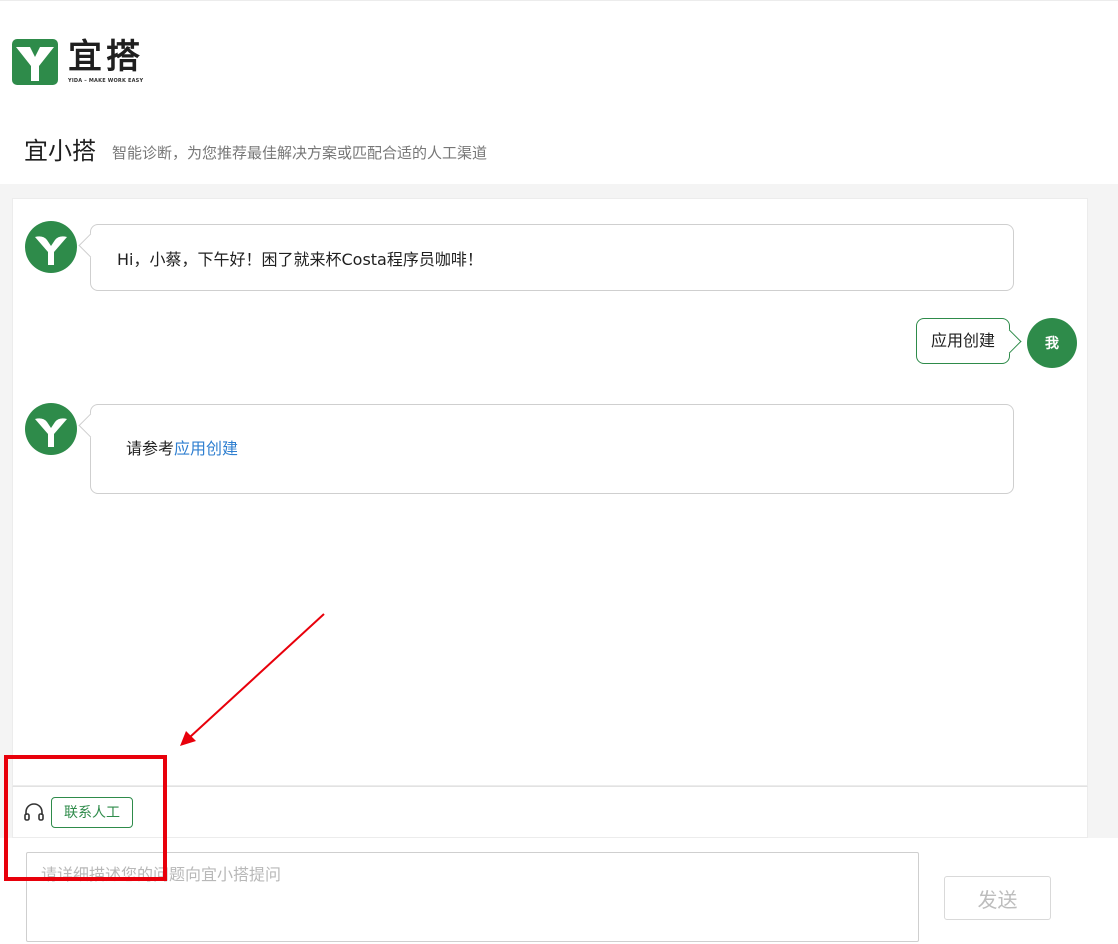 This screenshot has height=944, width=1118. I want to click on logo-text: 宜搭, so click(106, 57).